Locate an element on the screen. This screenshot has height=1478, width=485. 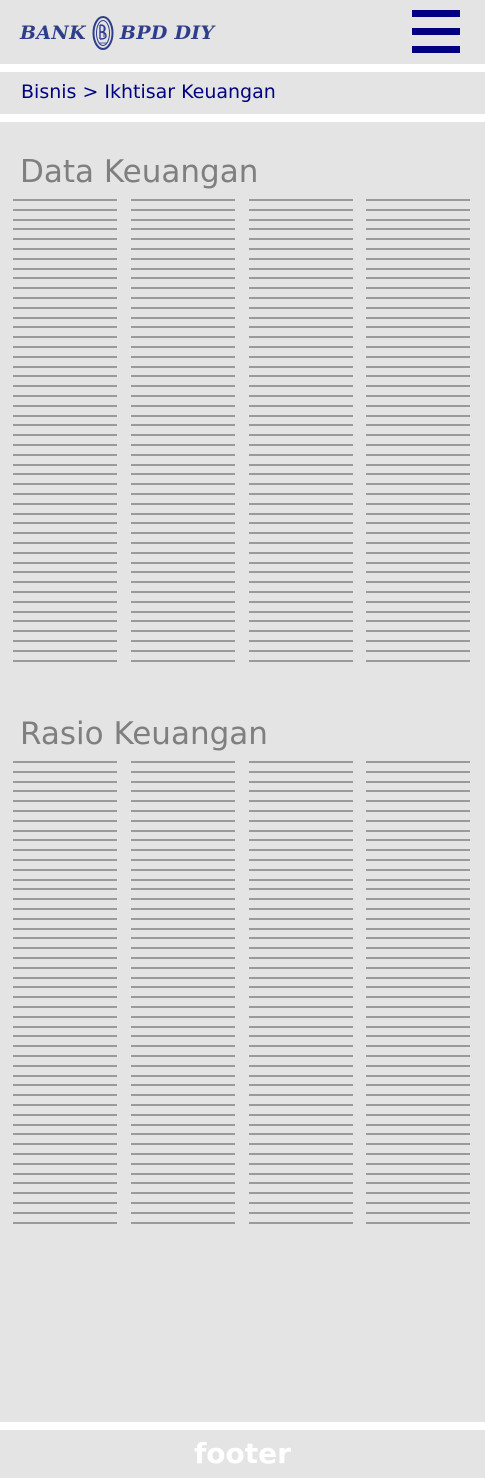
bank-logo: BANK BPD DIY is located at coordinates (117, 33).